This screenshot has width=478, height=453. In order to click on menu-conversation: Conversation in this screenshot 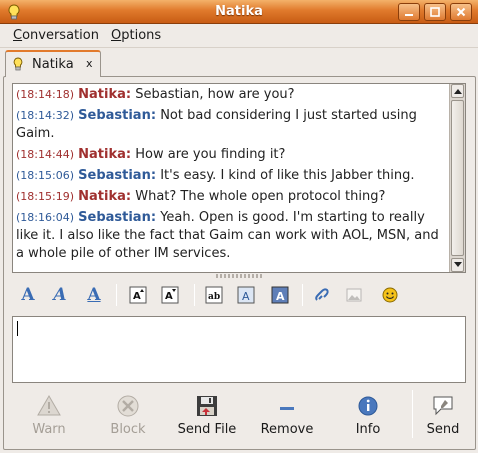, I will do `click(56, 35)`.